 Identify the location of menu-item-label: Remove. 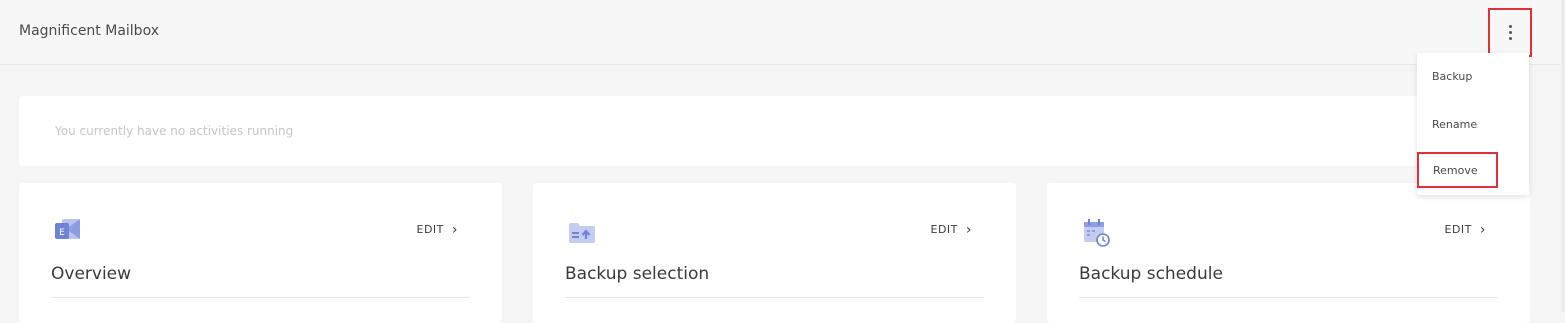
(1455, 170).